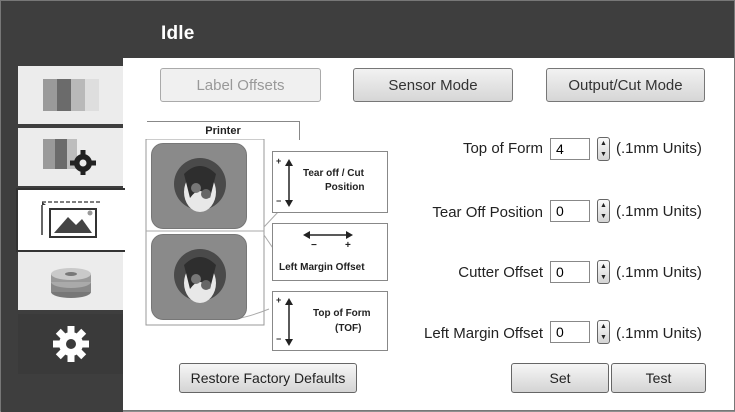 The height and width of the screenshot is (412, 735). Describe the element at coordinates (500, 272) in the screenshot. I see `cutter-offset-label: Cutter Offset` at that location.